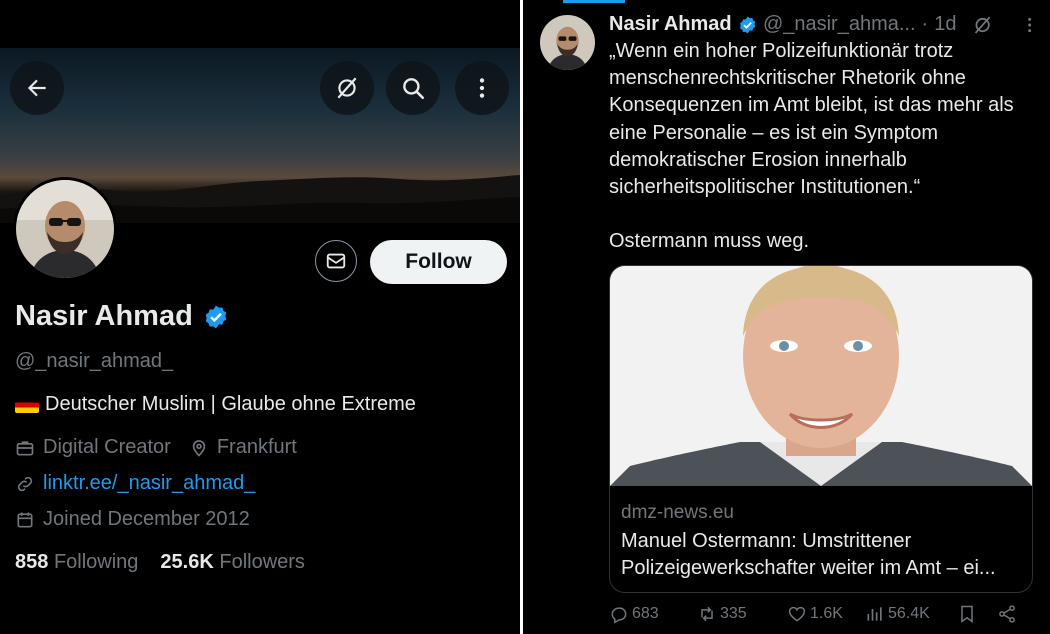 This screenshot has width=1050, height=634. I want to click on profile-joined: Joined December 2012, so click(146, 519).